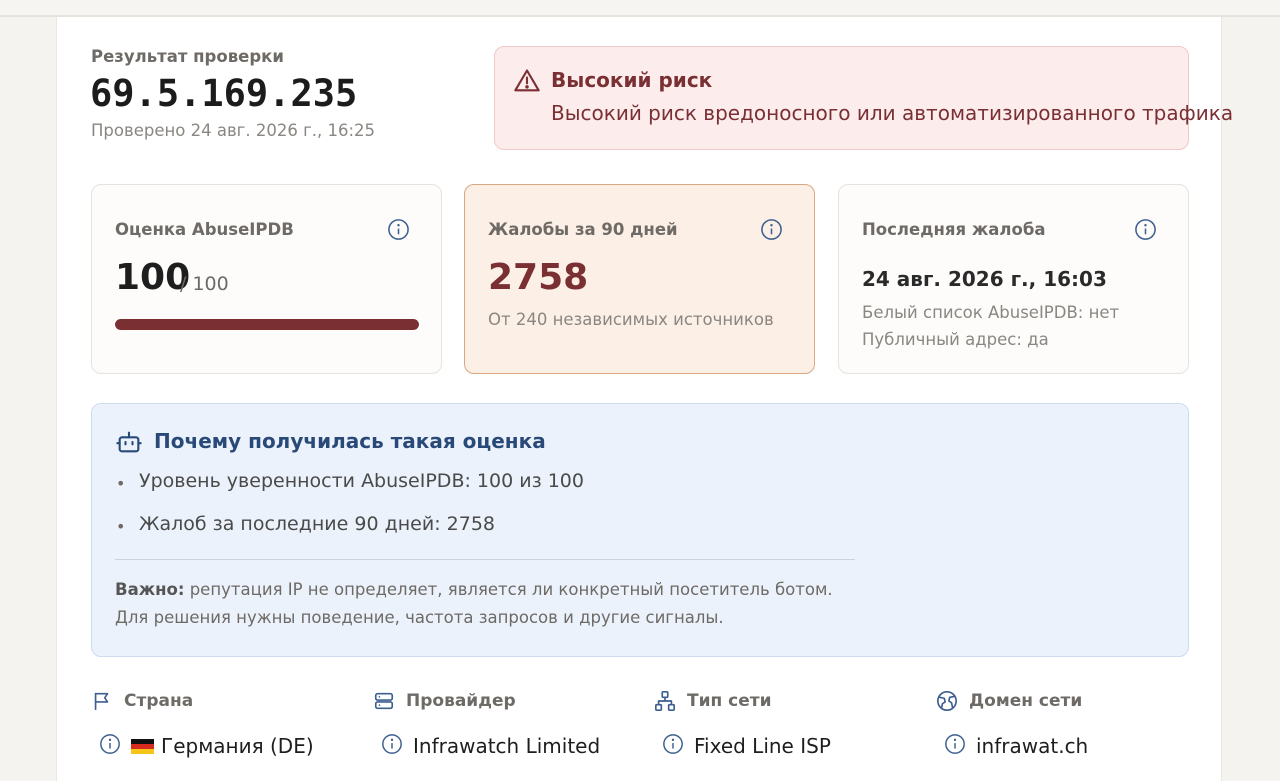 The height and width of the screenshot is (781, 1280). I want to click on germany-flag-icon, so click(142, 746).